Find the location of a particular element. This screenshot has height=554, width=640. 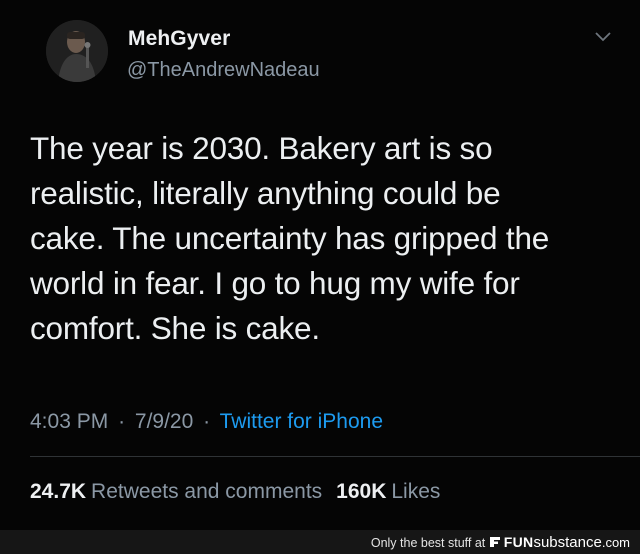

likes-count: 160K is located at coordinates (361, 491).